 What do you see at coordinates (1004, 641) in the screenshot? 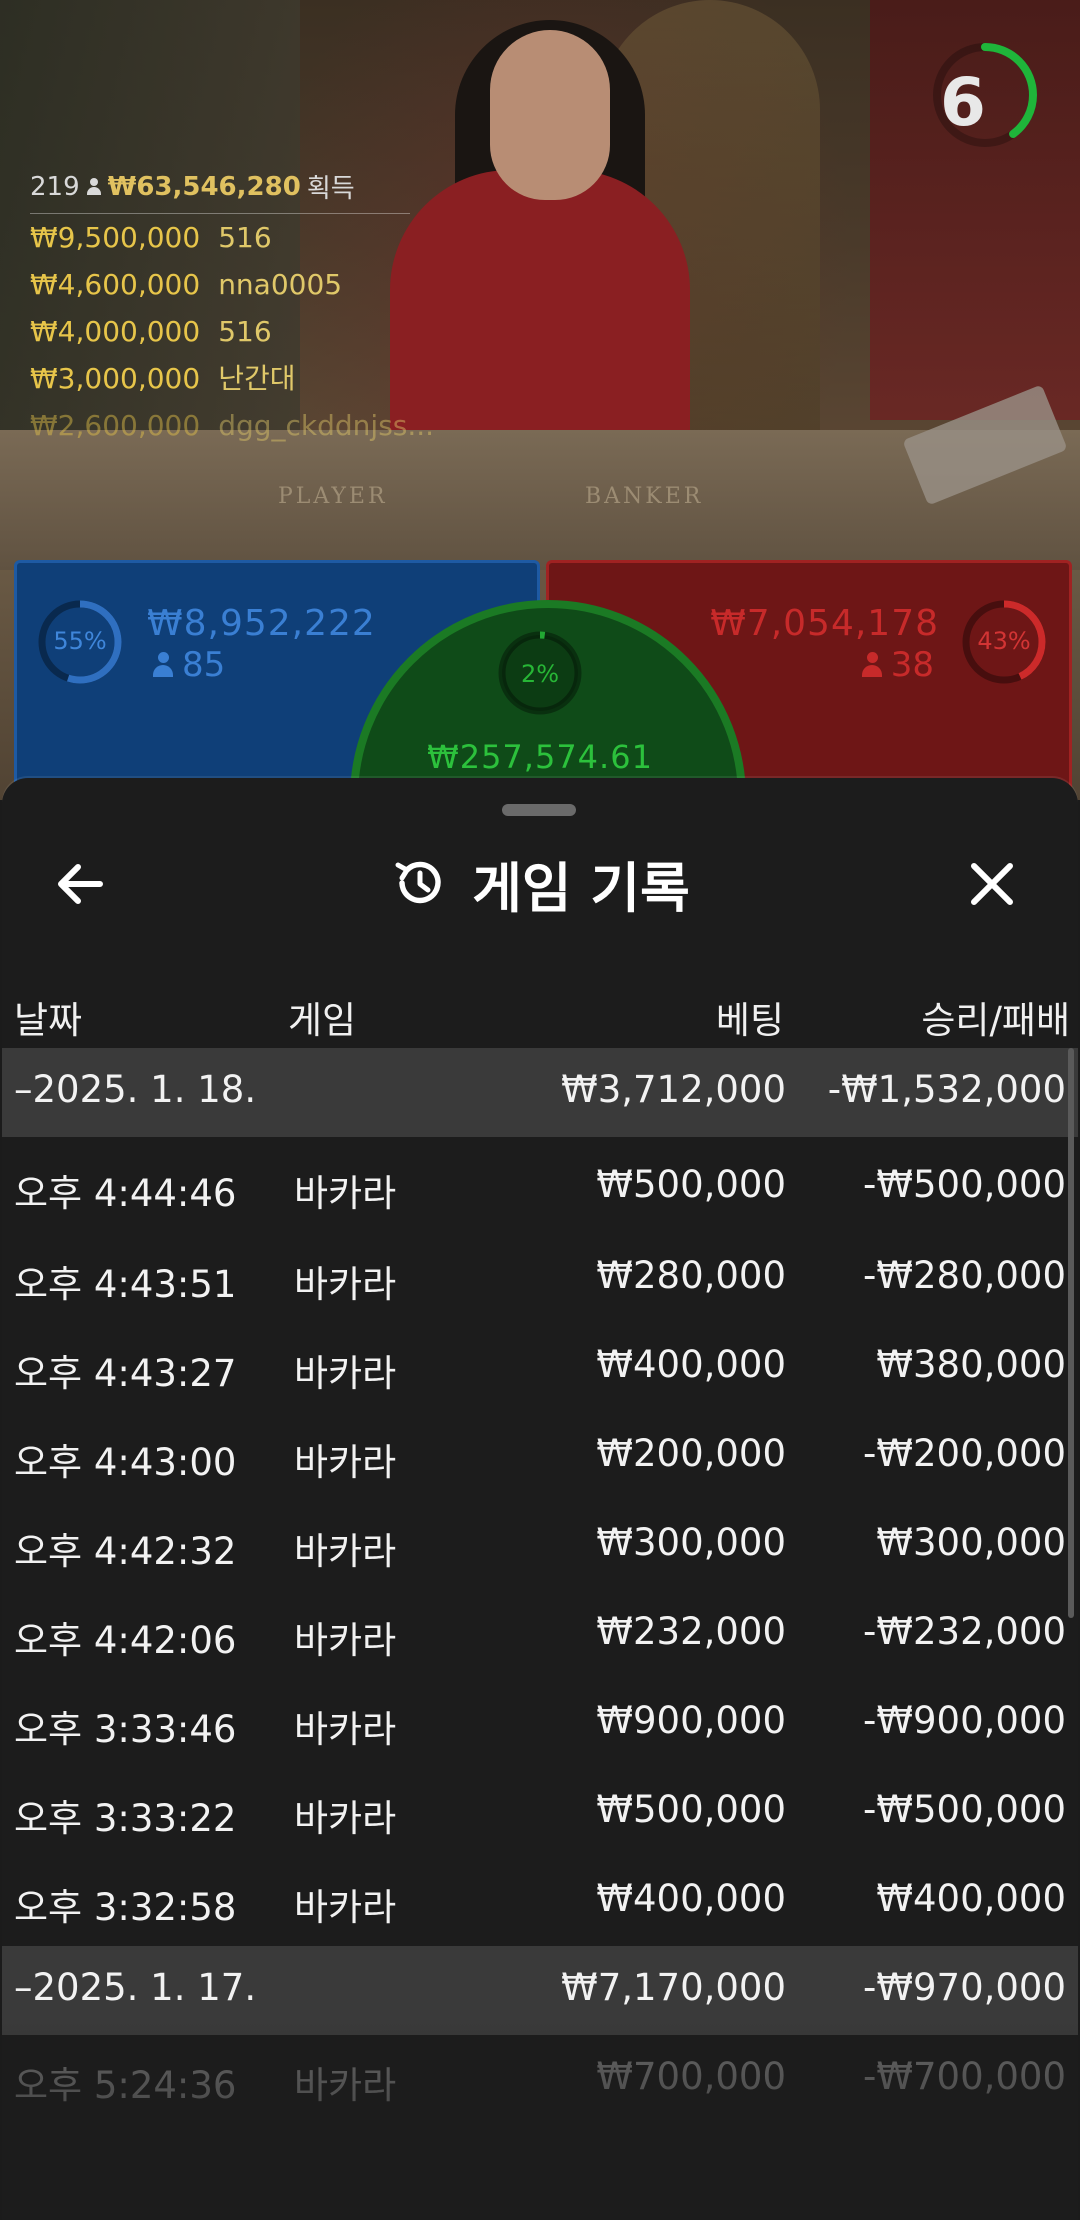
I see `banker-percent: 43%` at bounding box center [1004, 641].